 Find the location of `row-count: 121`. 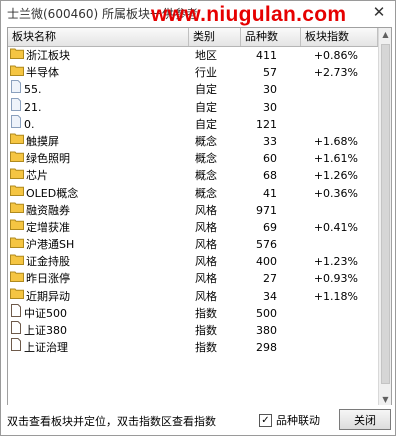

row-count: 121 is located at coordinates (266, 124).